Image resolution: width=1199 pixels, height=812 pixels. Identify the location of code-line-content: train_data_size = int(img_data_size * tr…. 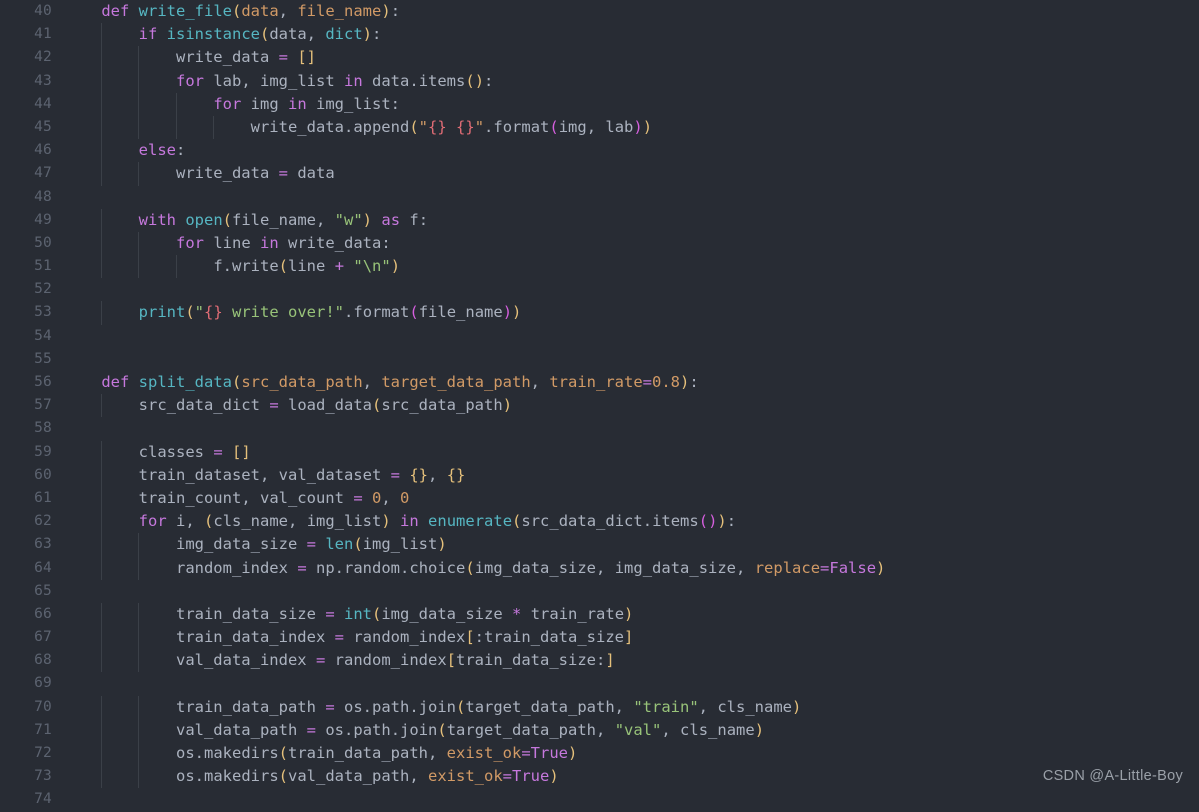
(631, 614).